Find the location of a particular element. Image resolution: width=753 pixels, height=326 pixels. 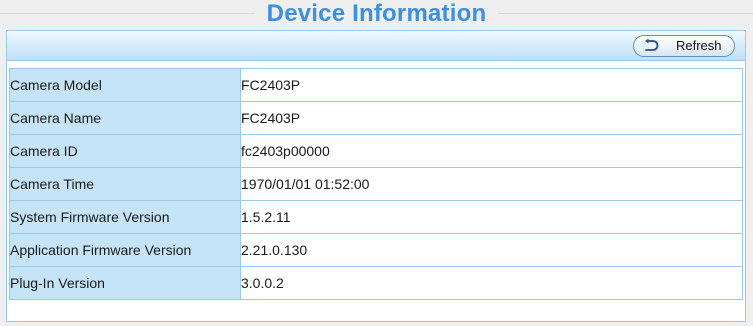

table-row-camera-name: Camera Name FC2403P is located at coordinates (376, 118).